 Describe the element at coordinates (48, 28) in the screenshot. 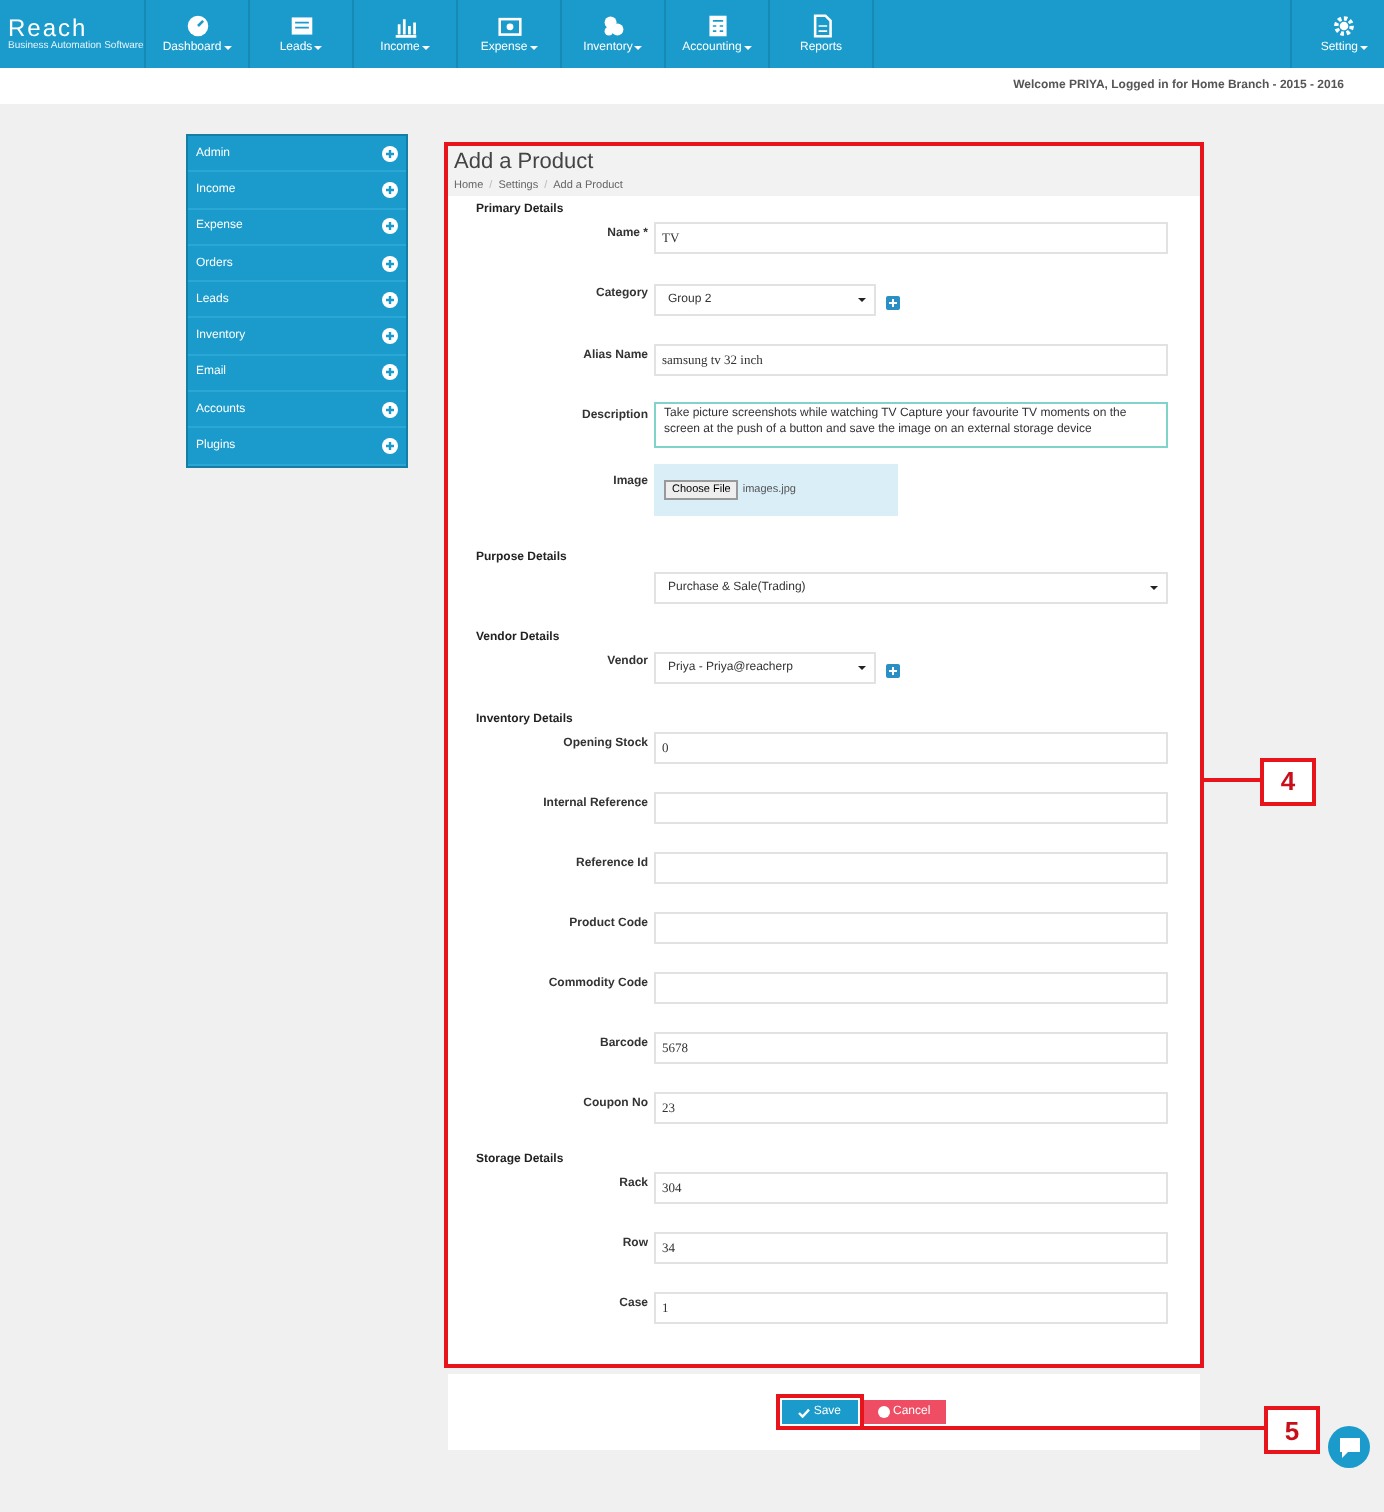

I see `logo-text: Reach` at that location.